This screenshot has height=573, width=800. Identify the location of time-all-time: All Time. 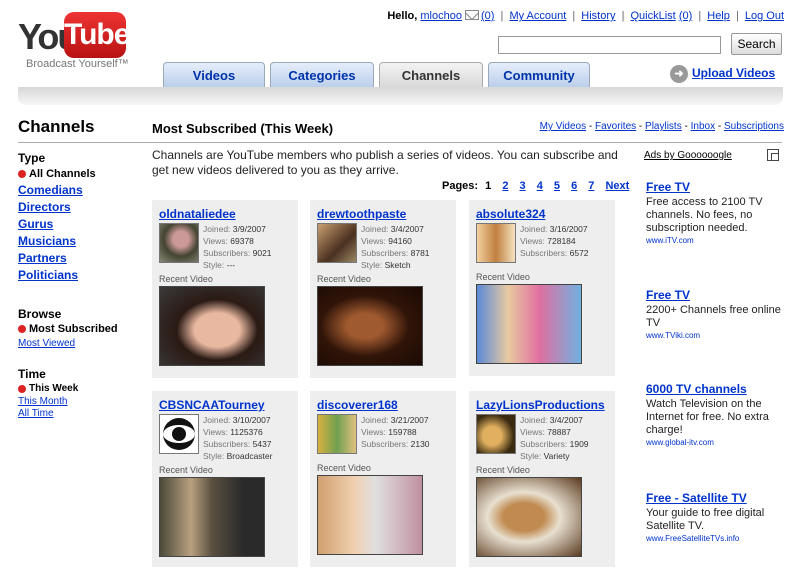
(80, 413).